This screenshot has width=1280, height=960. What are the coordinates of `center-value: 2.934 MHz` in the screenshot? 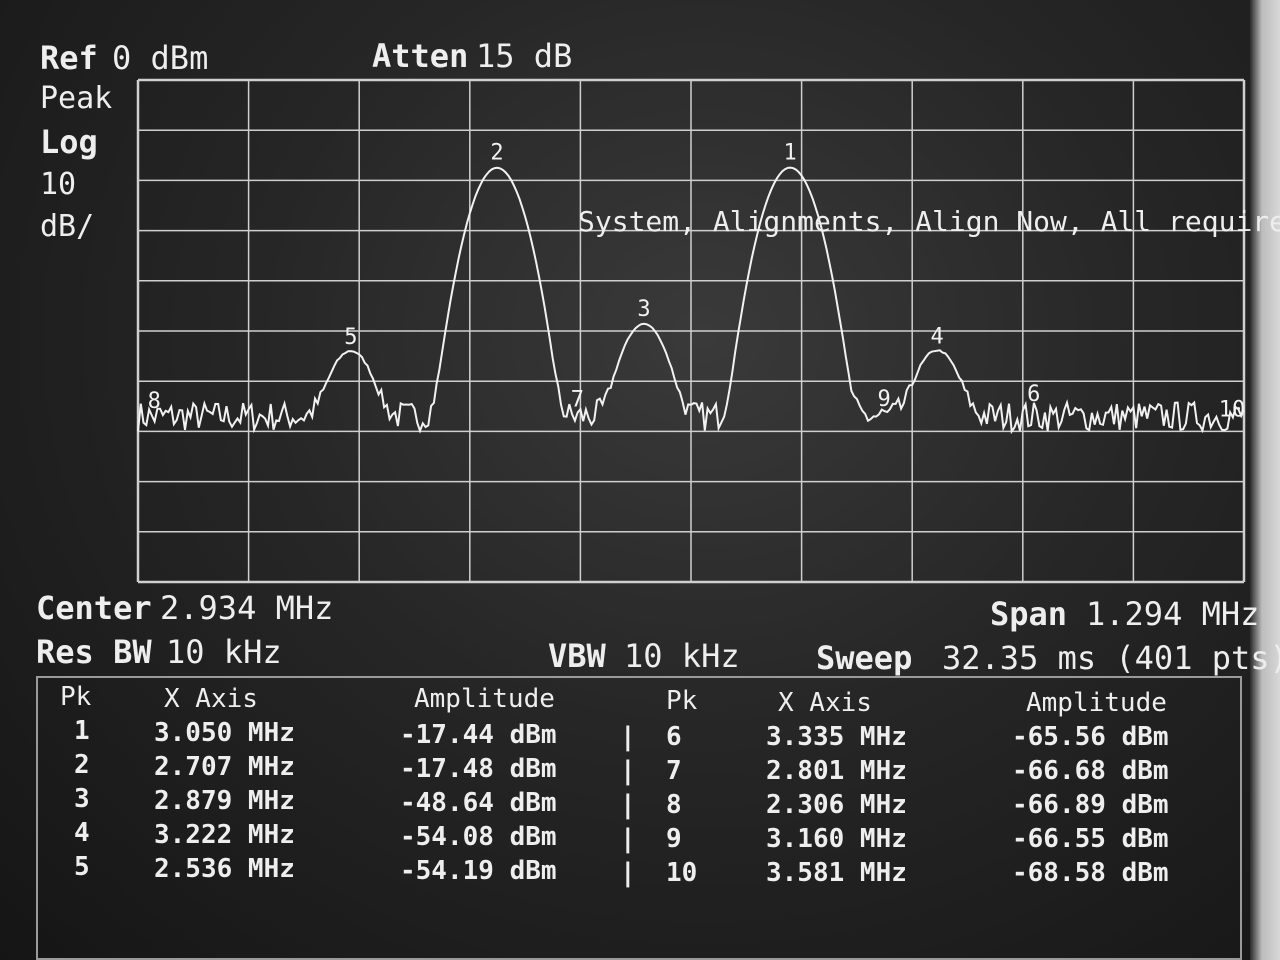 It's located at (247, 608).